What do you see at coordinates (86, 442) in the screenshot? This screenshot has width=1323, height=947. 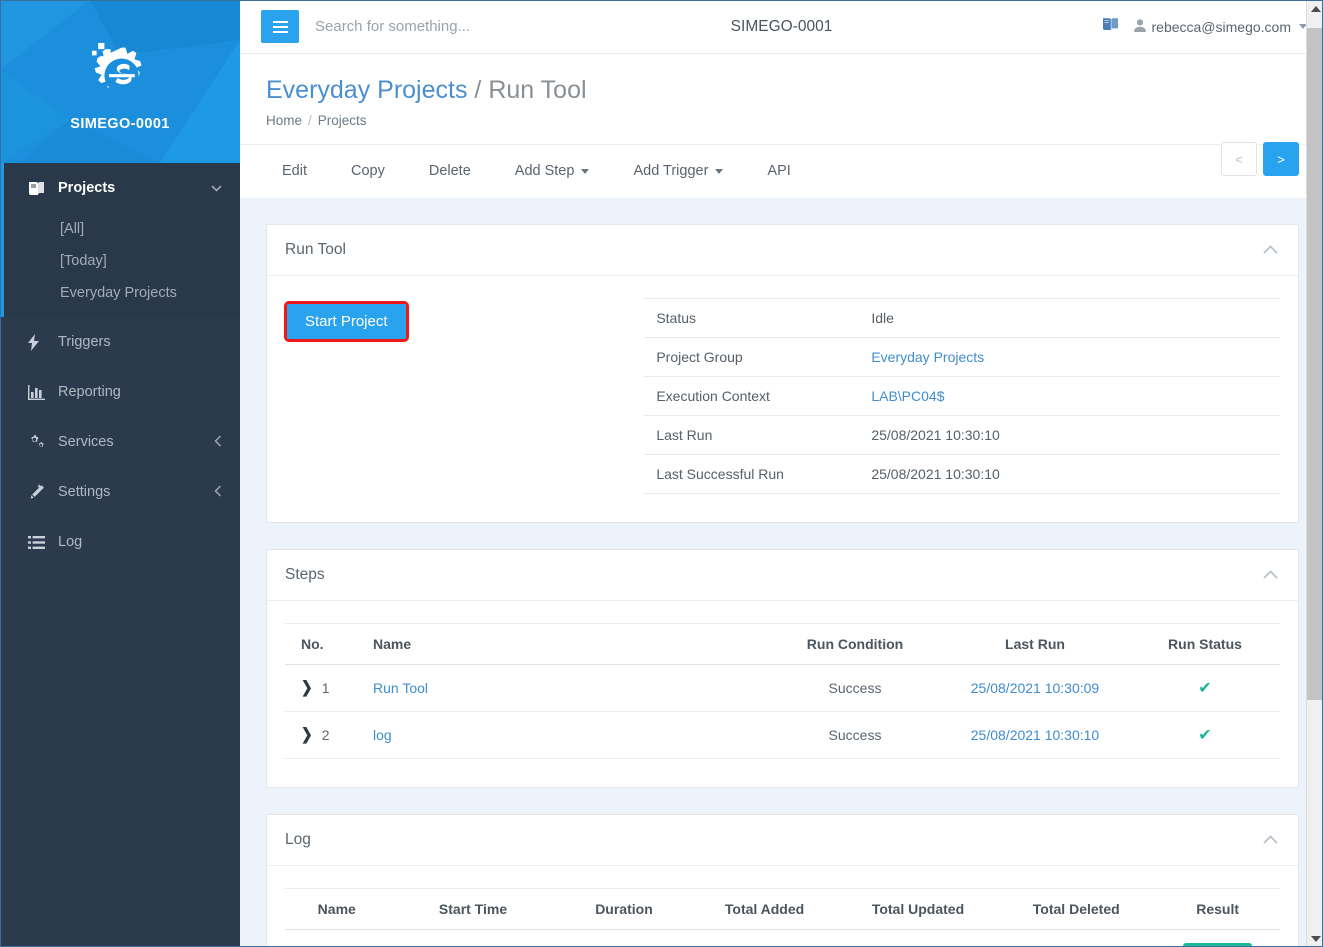 I see `sidebar-item-label: Services` at bounding box center [86, 442].